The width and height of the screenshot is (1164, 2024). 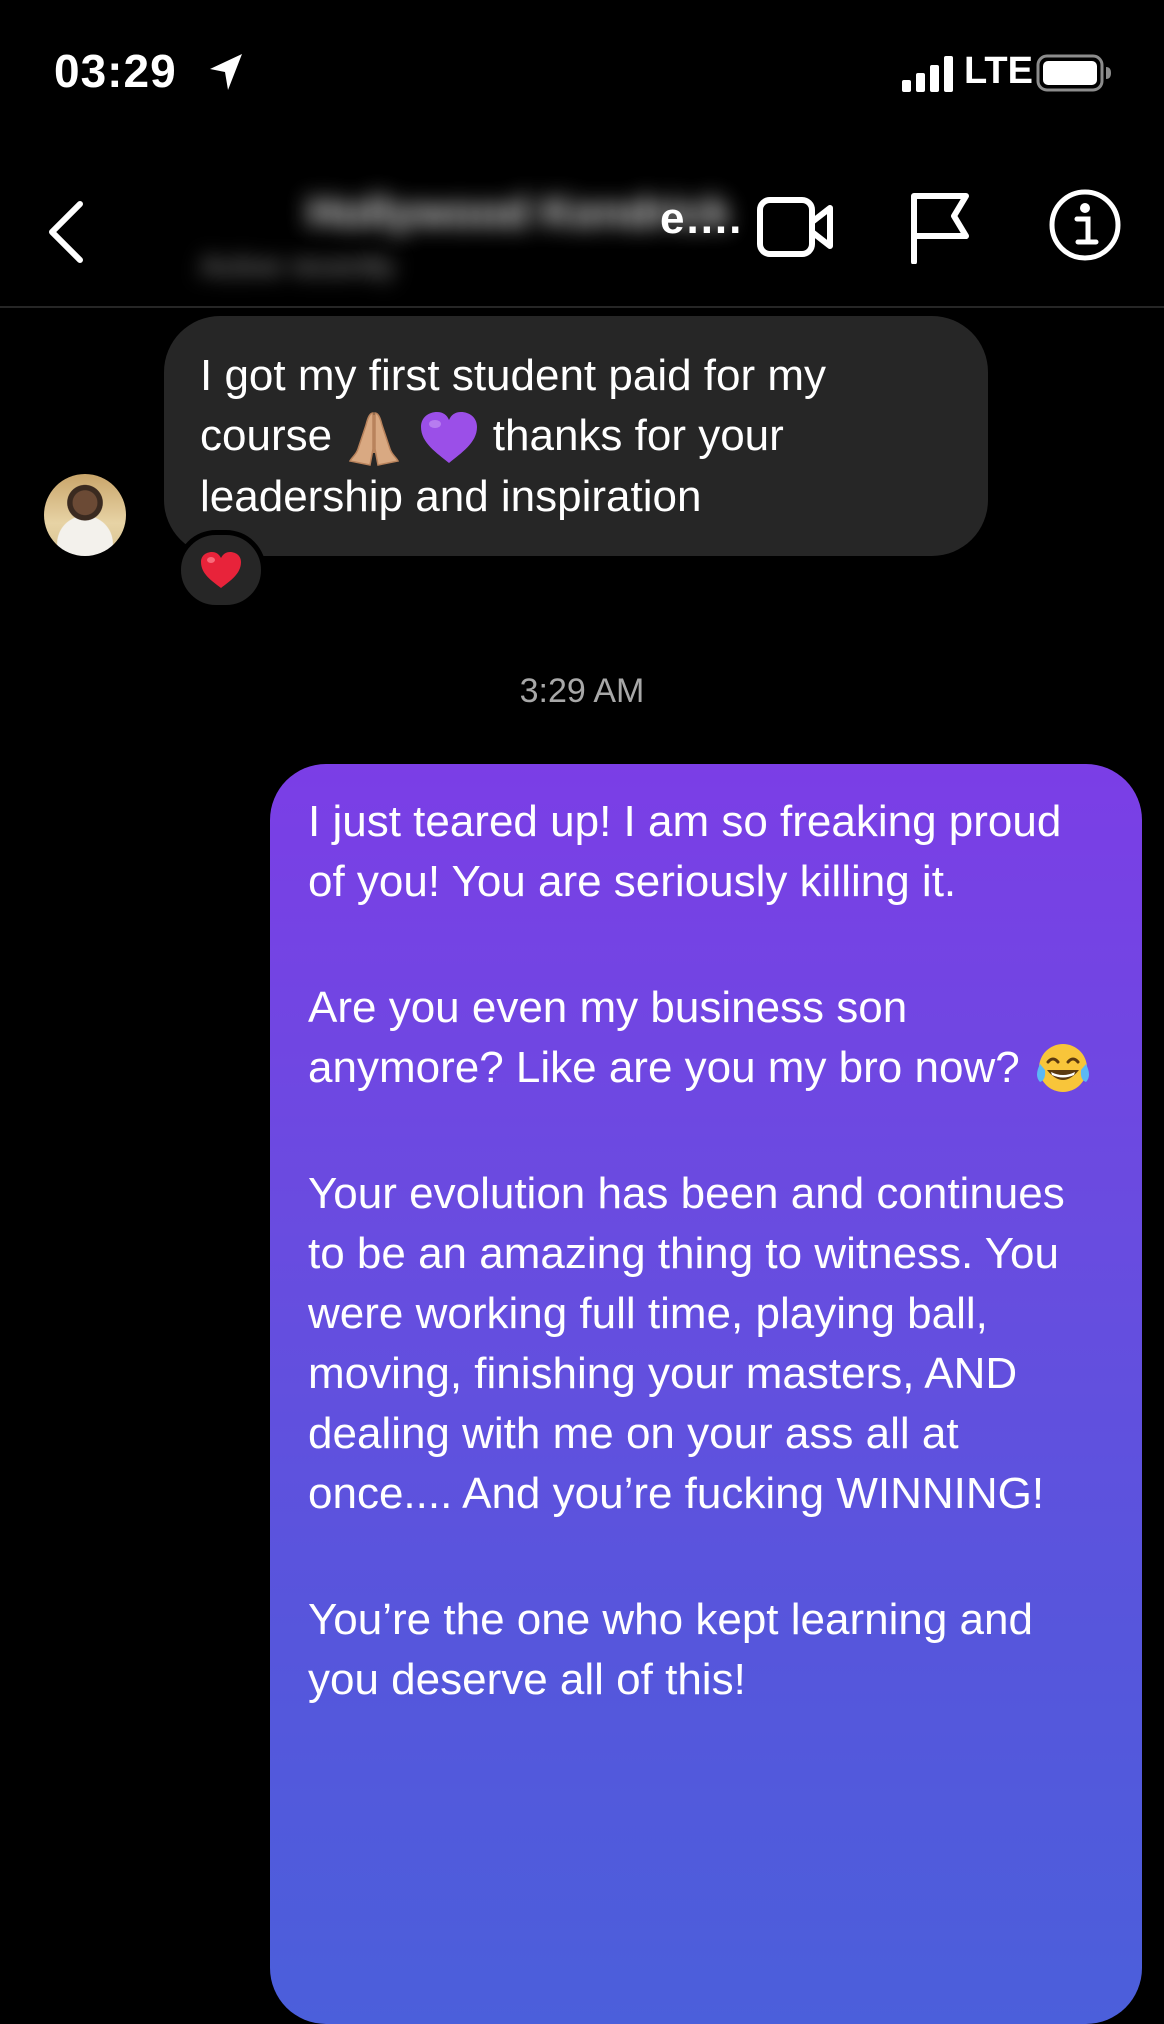 What do you see at coordinates (1073, 73) in the screenshot?
I see `battery-icon` at bounding box center [1073, 73].